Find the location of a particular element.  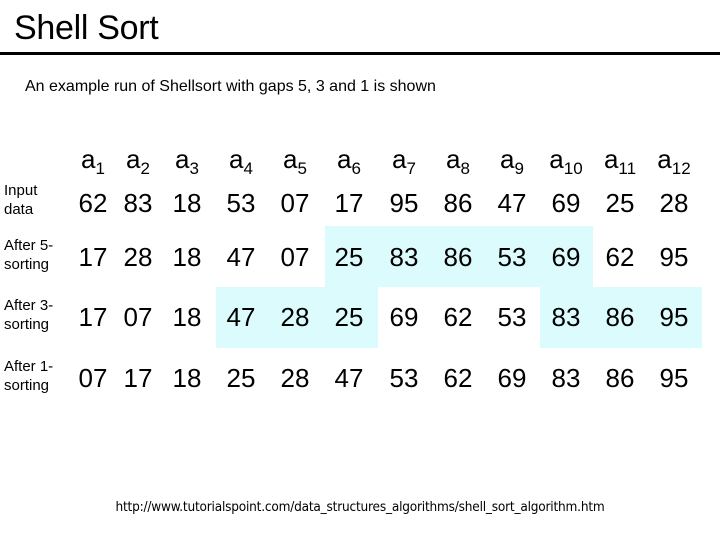

column-header-a7: a7 is located at coordinates (404, 160).